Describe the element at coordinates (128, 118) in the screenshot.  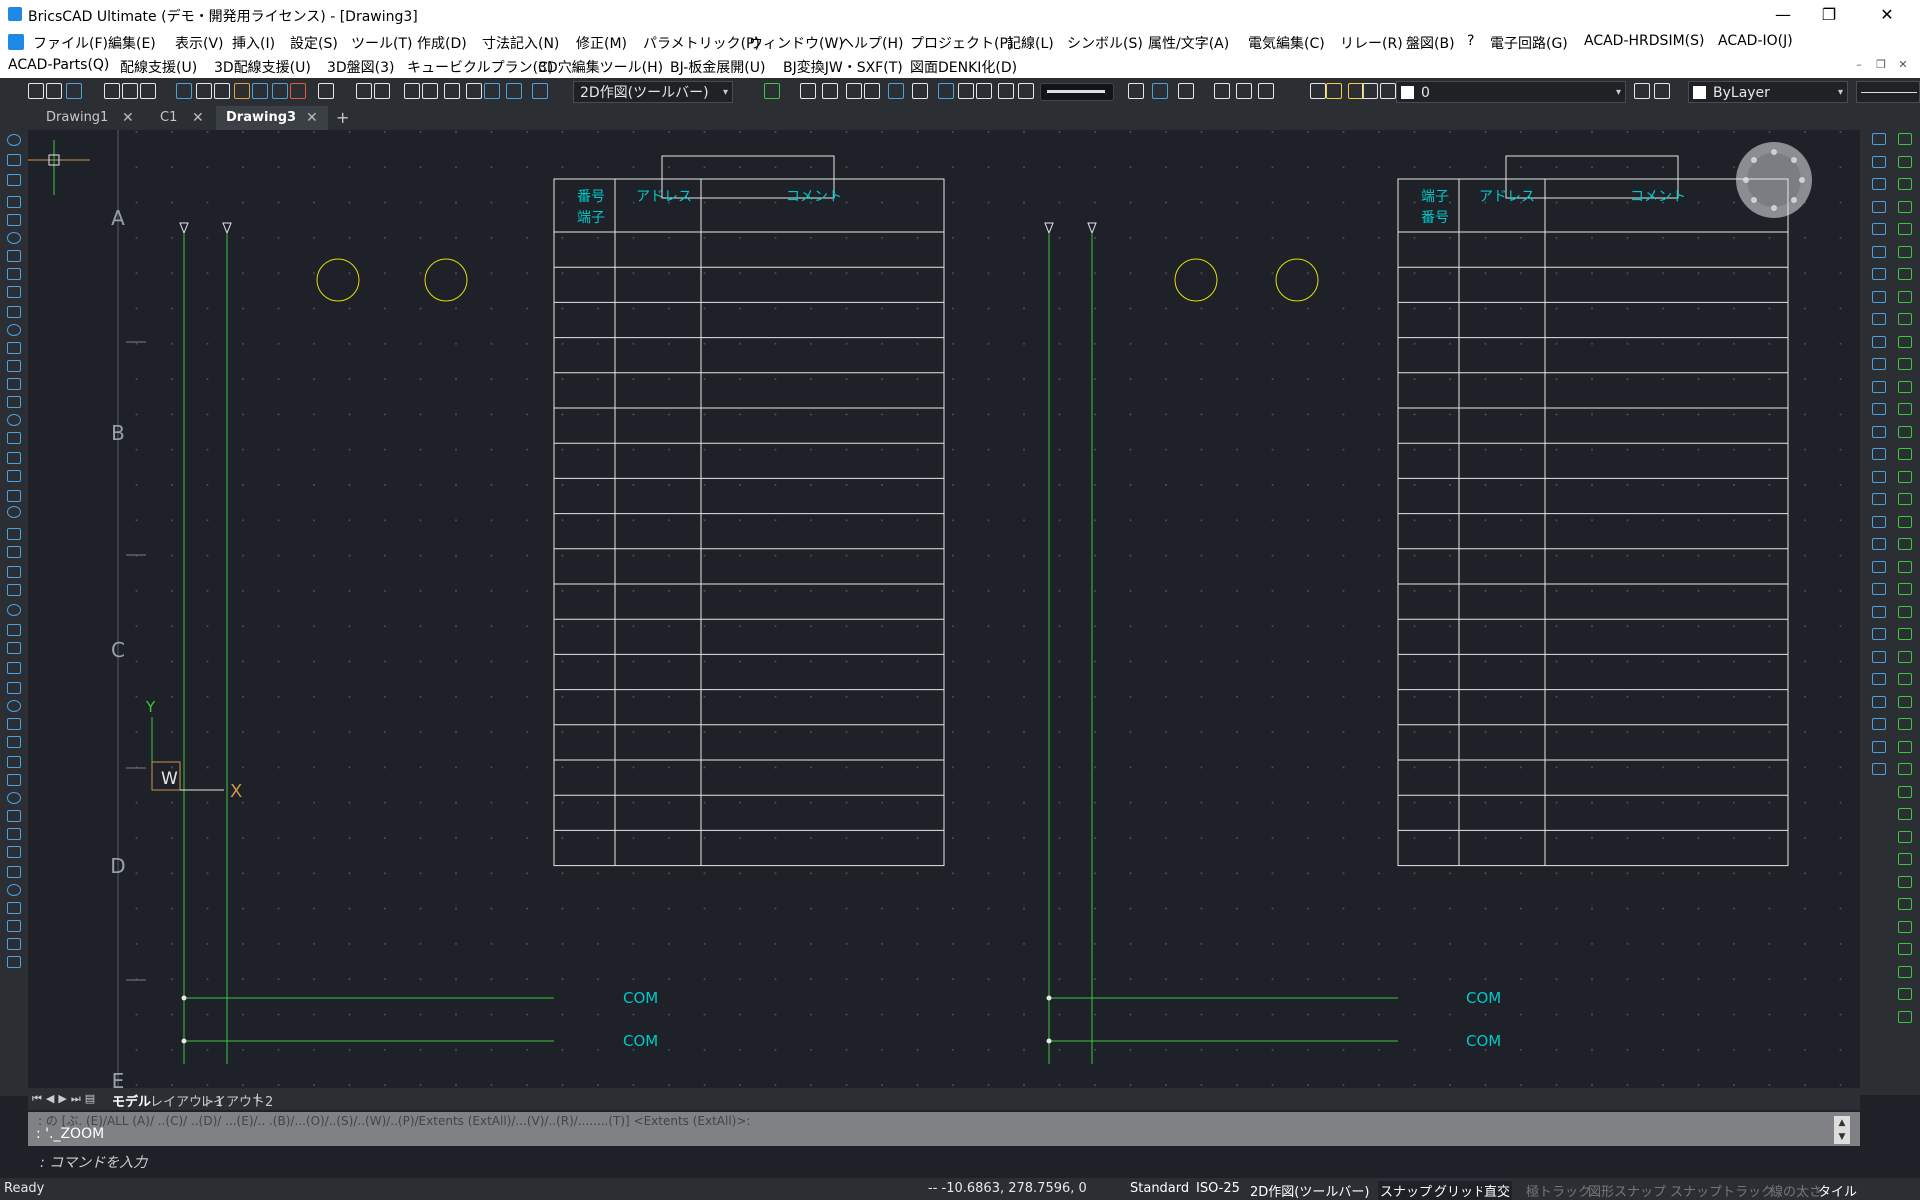
I see `close-icon: ✕` at that location.